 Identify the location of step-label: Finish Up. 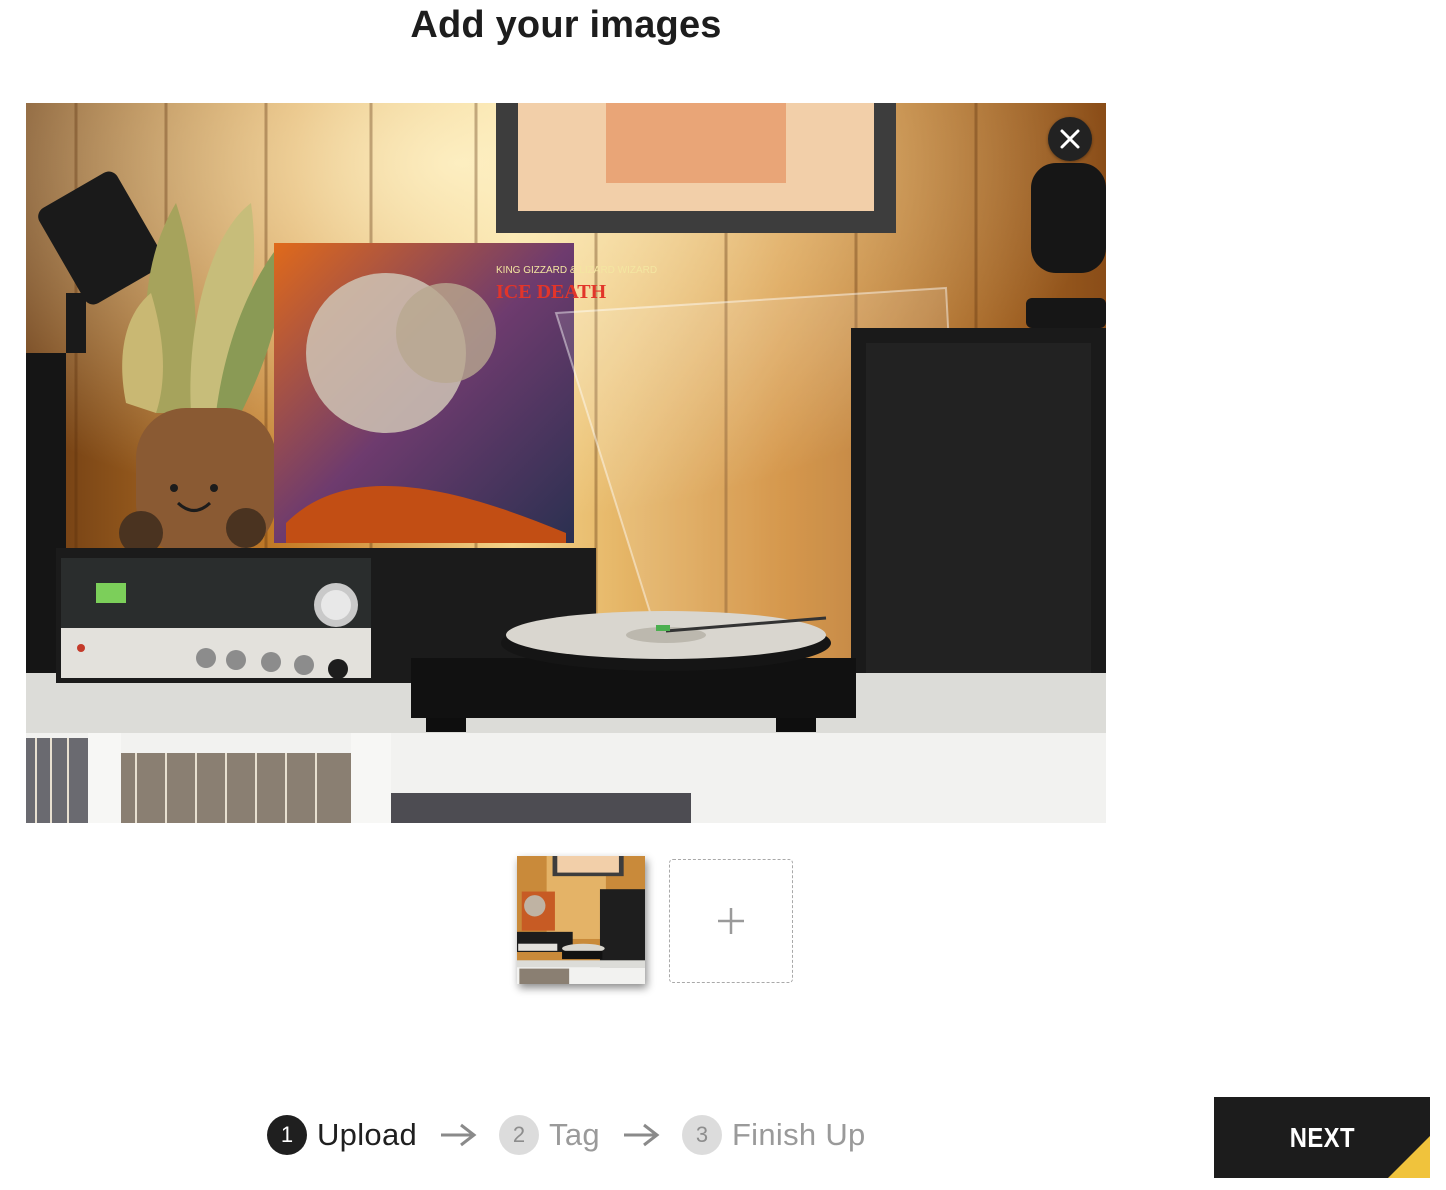
(798, 1134).